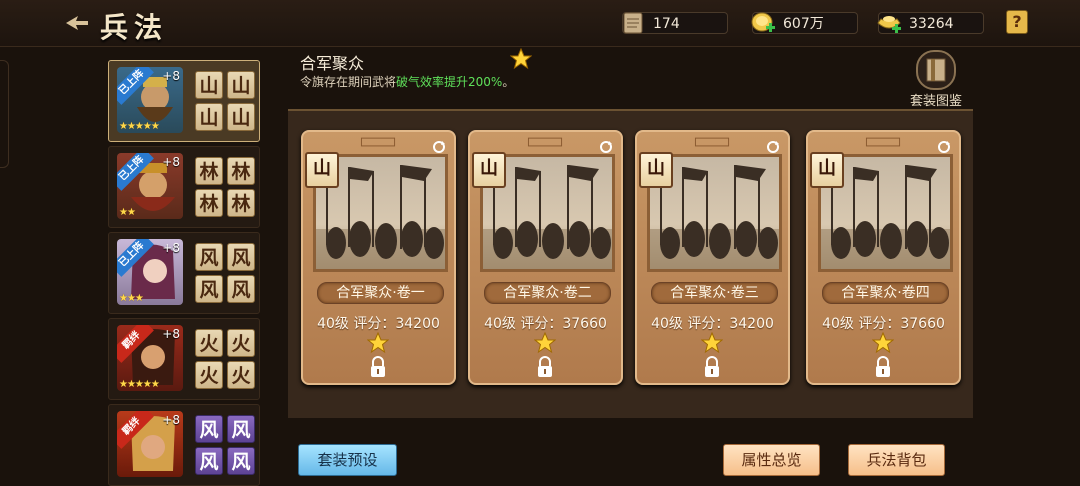 This screenshot has height=486, width=1080. Describe the element at coordinates (936, 70) in the screenshot. I see `gallery-icon` at that location.